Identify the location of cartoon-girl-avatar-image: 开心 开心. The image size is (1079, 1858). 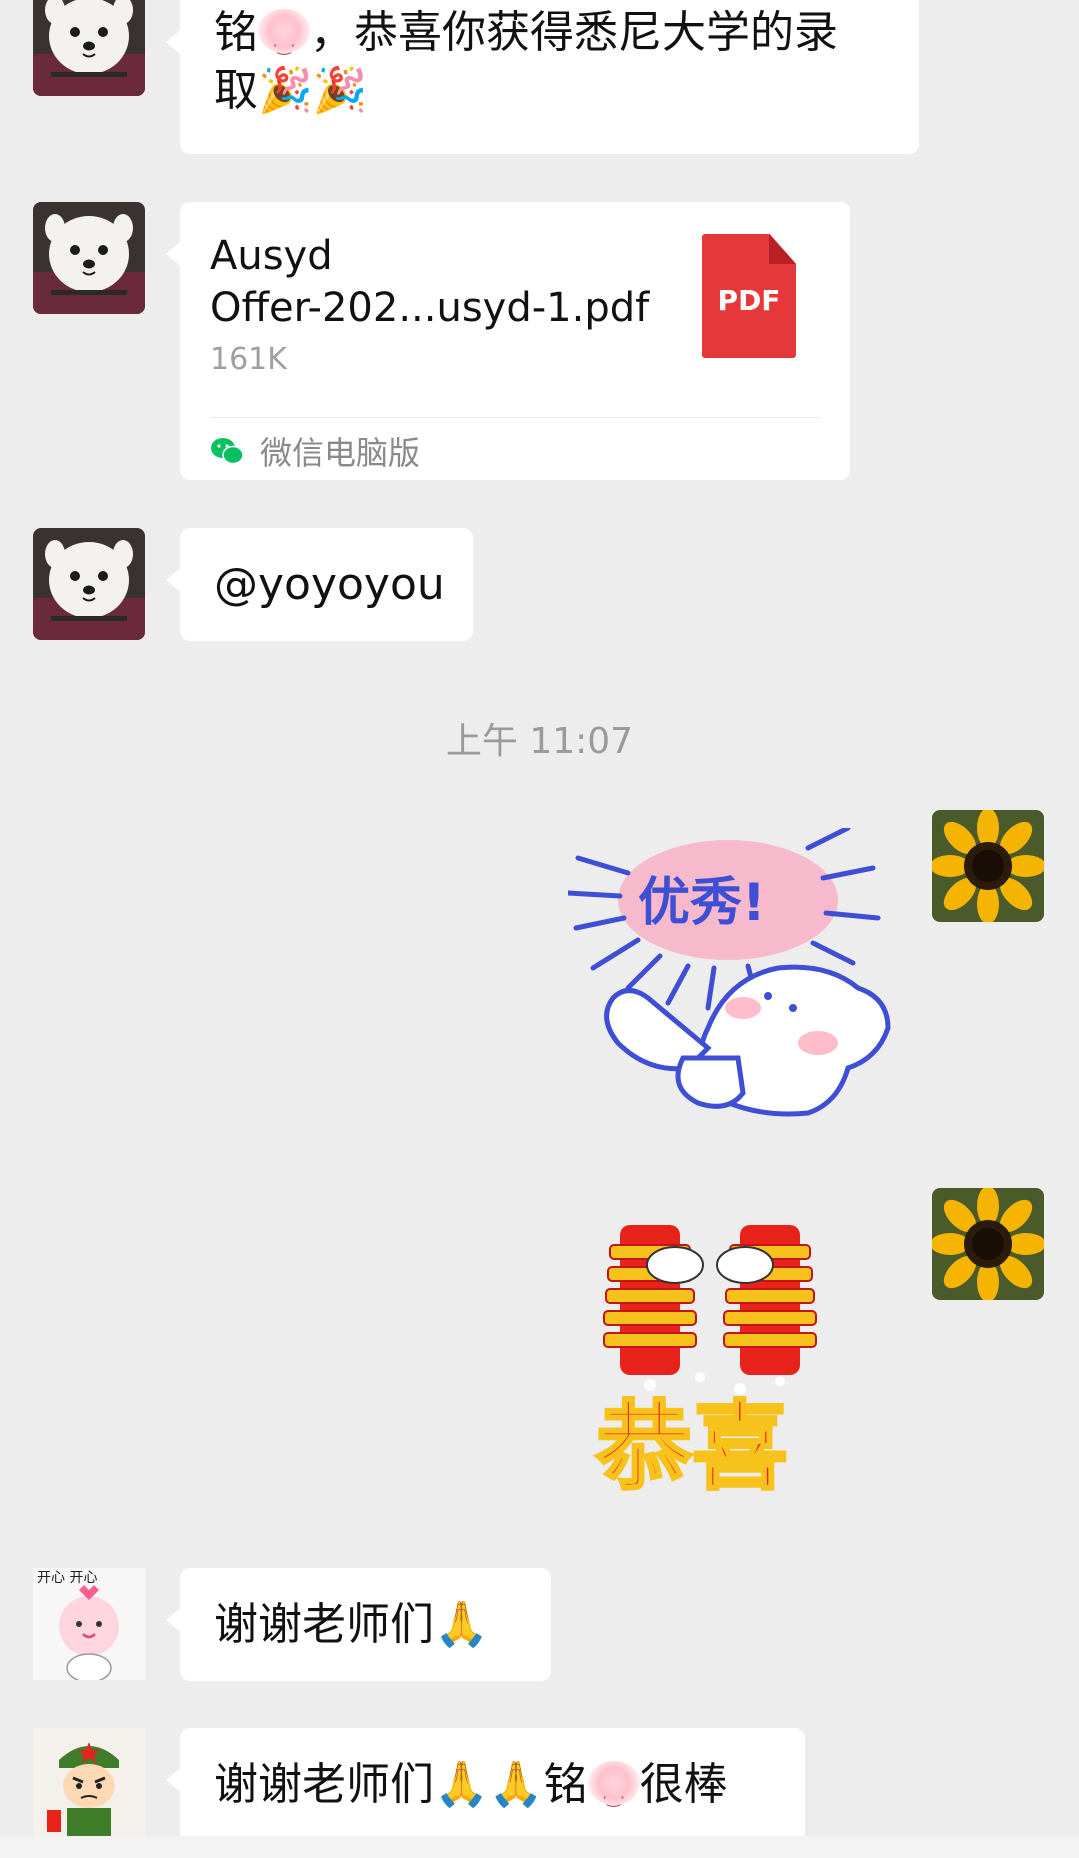
(89, 1624).